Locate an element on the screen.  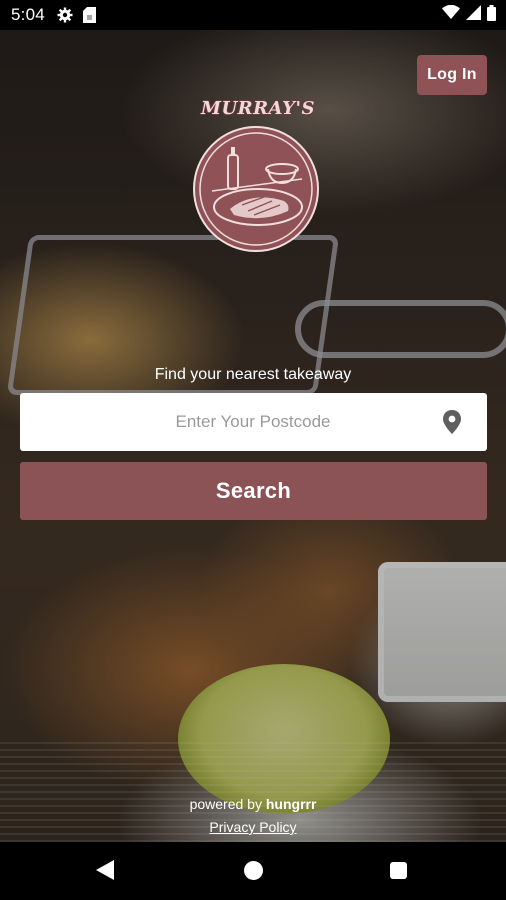
powered-by-text: powered by hungrrr is located at coordinates (253, 804).